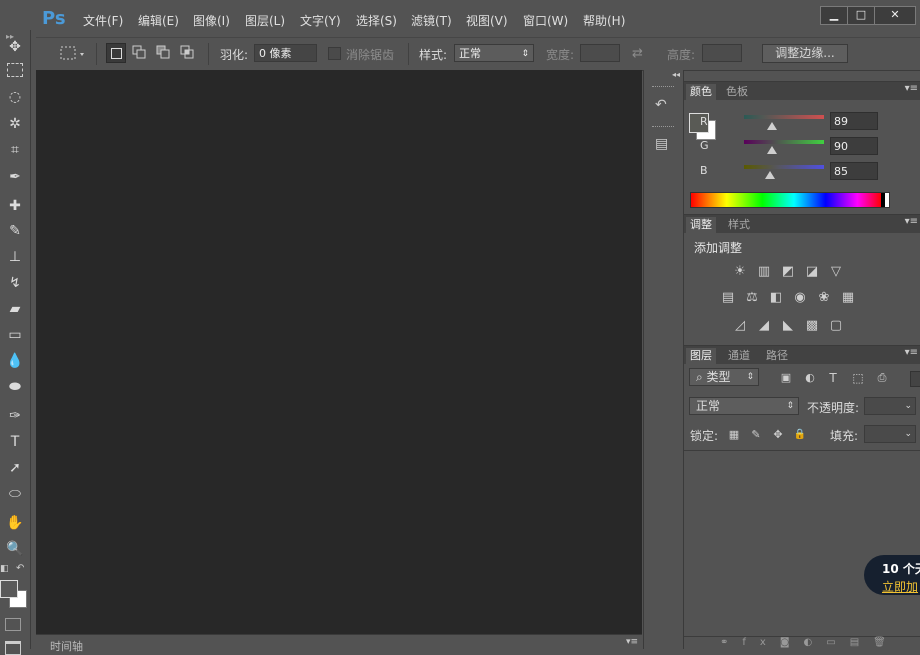  Describe the element at coordinates (812, 272) in the screenshot. I see `exposure-icon: ◪` at that location.